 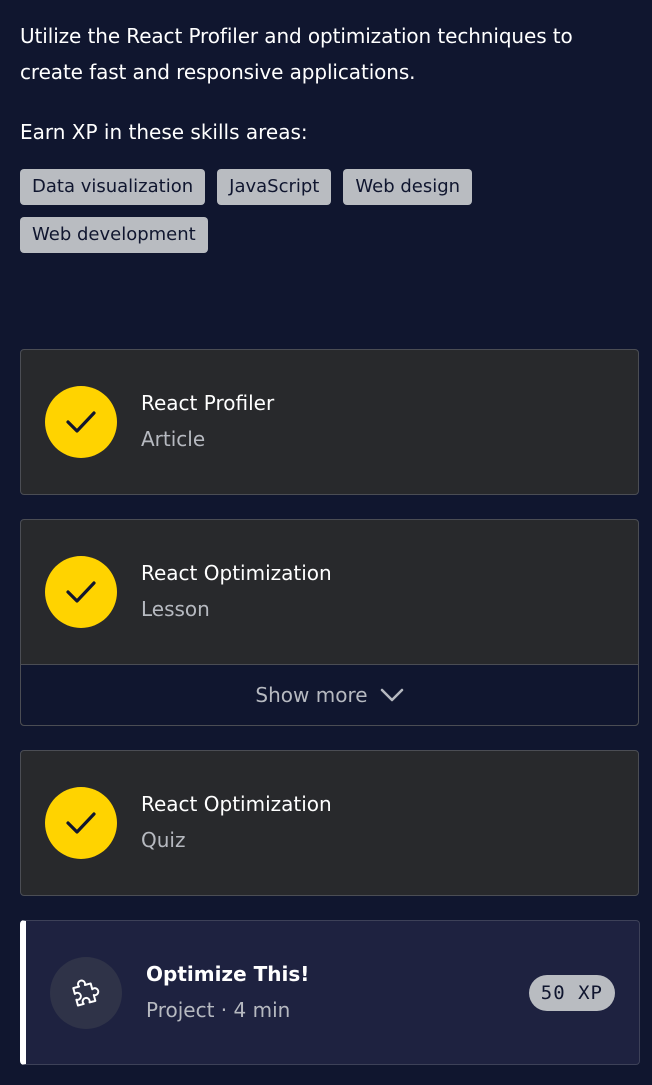 What do you see at coordinates (392, 695) in the screenshot?
I see `chevron-down-icon` at bounding box center [392, 695].